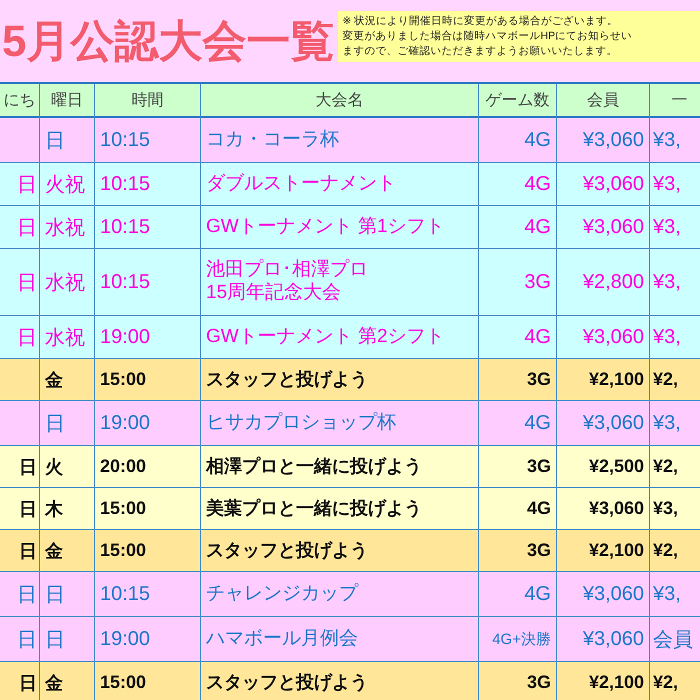  I want to click on table-cell: ダブルストーナメント, so click(340, 184).